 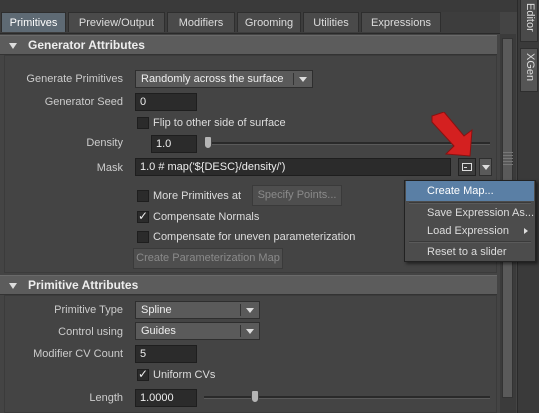 What do you see at coordinates (166, 398) in the screenshot?
I see `length-field: 1.0000` at bounding box center [166, 398].